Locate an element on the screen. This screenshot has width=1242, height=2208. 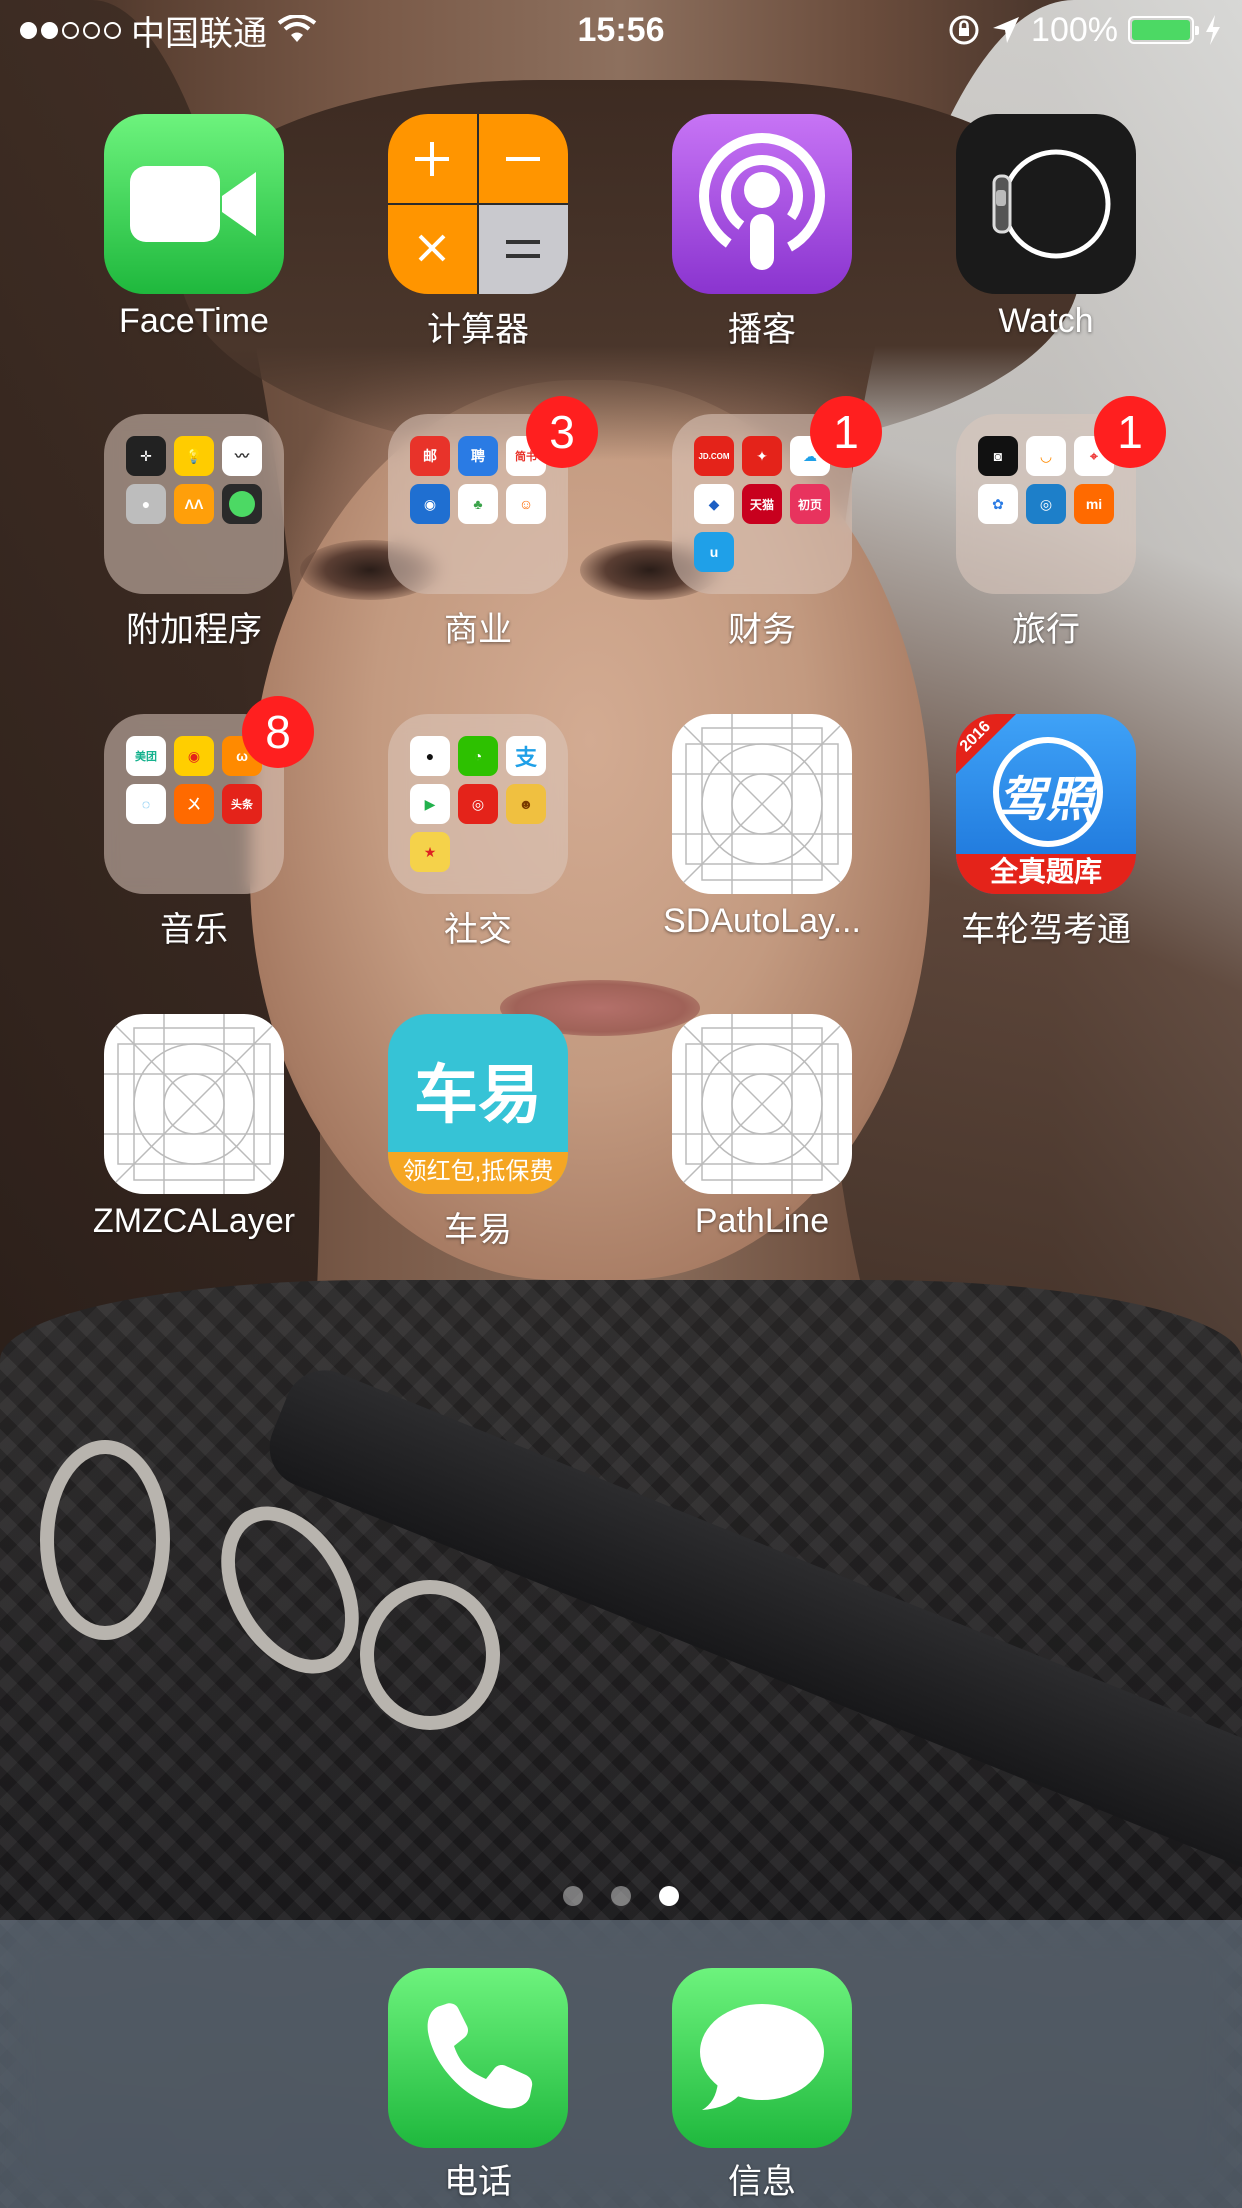
uber-app-icon: ◙ is located at coordinates (998, 456).